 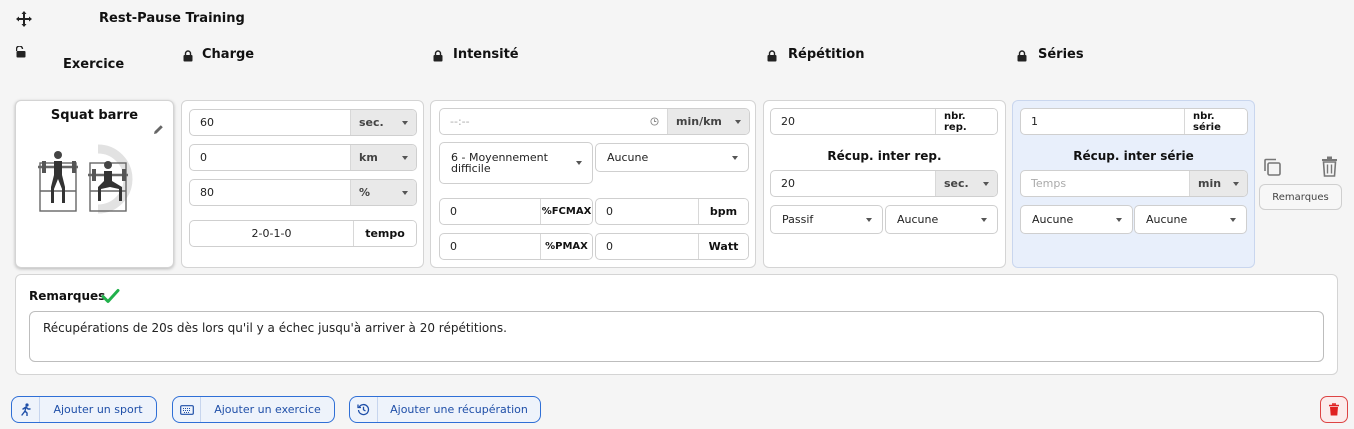 I want to click on column-header-series: Séries, so click(x=1061, y=54).